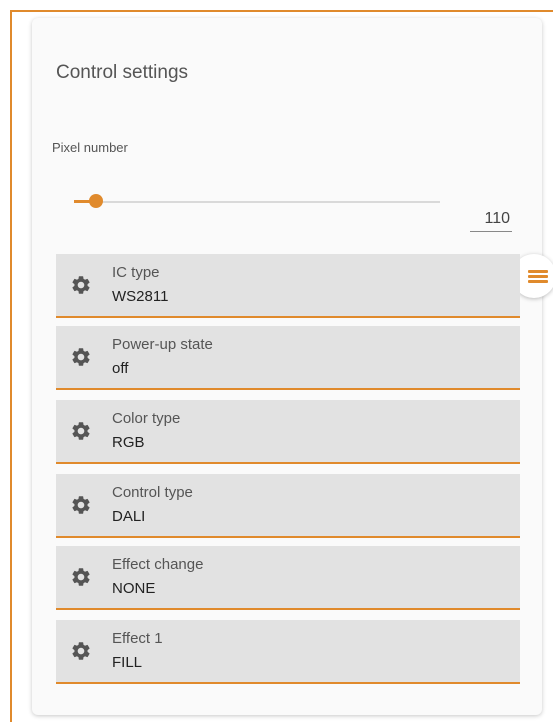 This screenshot has height=722, width=553. Describe the element at coordinates (288, 358) in the screenshot. I see `setting-power-up-state: Power-up state off` at that location.